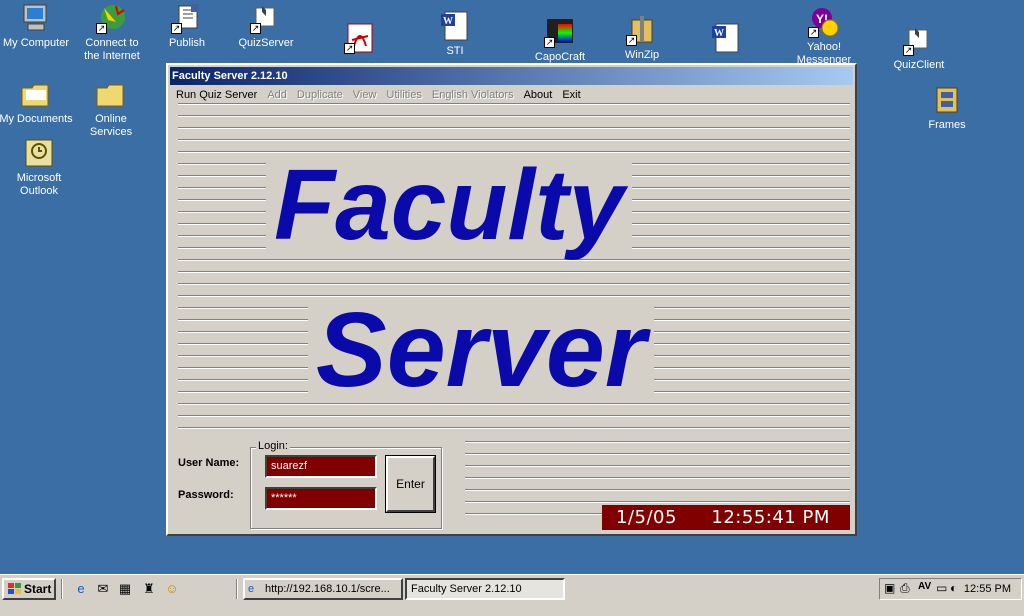 The height and width of the screenshot is (616, 1024). Describe the element at coordinates (924, 586) in the screenshot. I see `antivirus-tray-icon: AV` at that location.